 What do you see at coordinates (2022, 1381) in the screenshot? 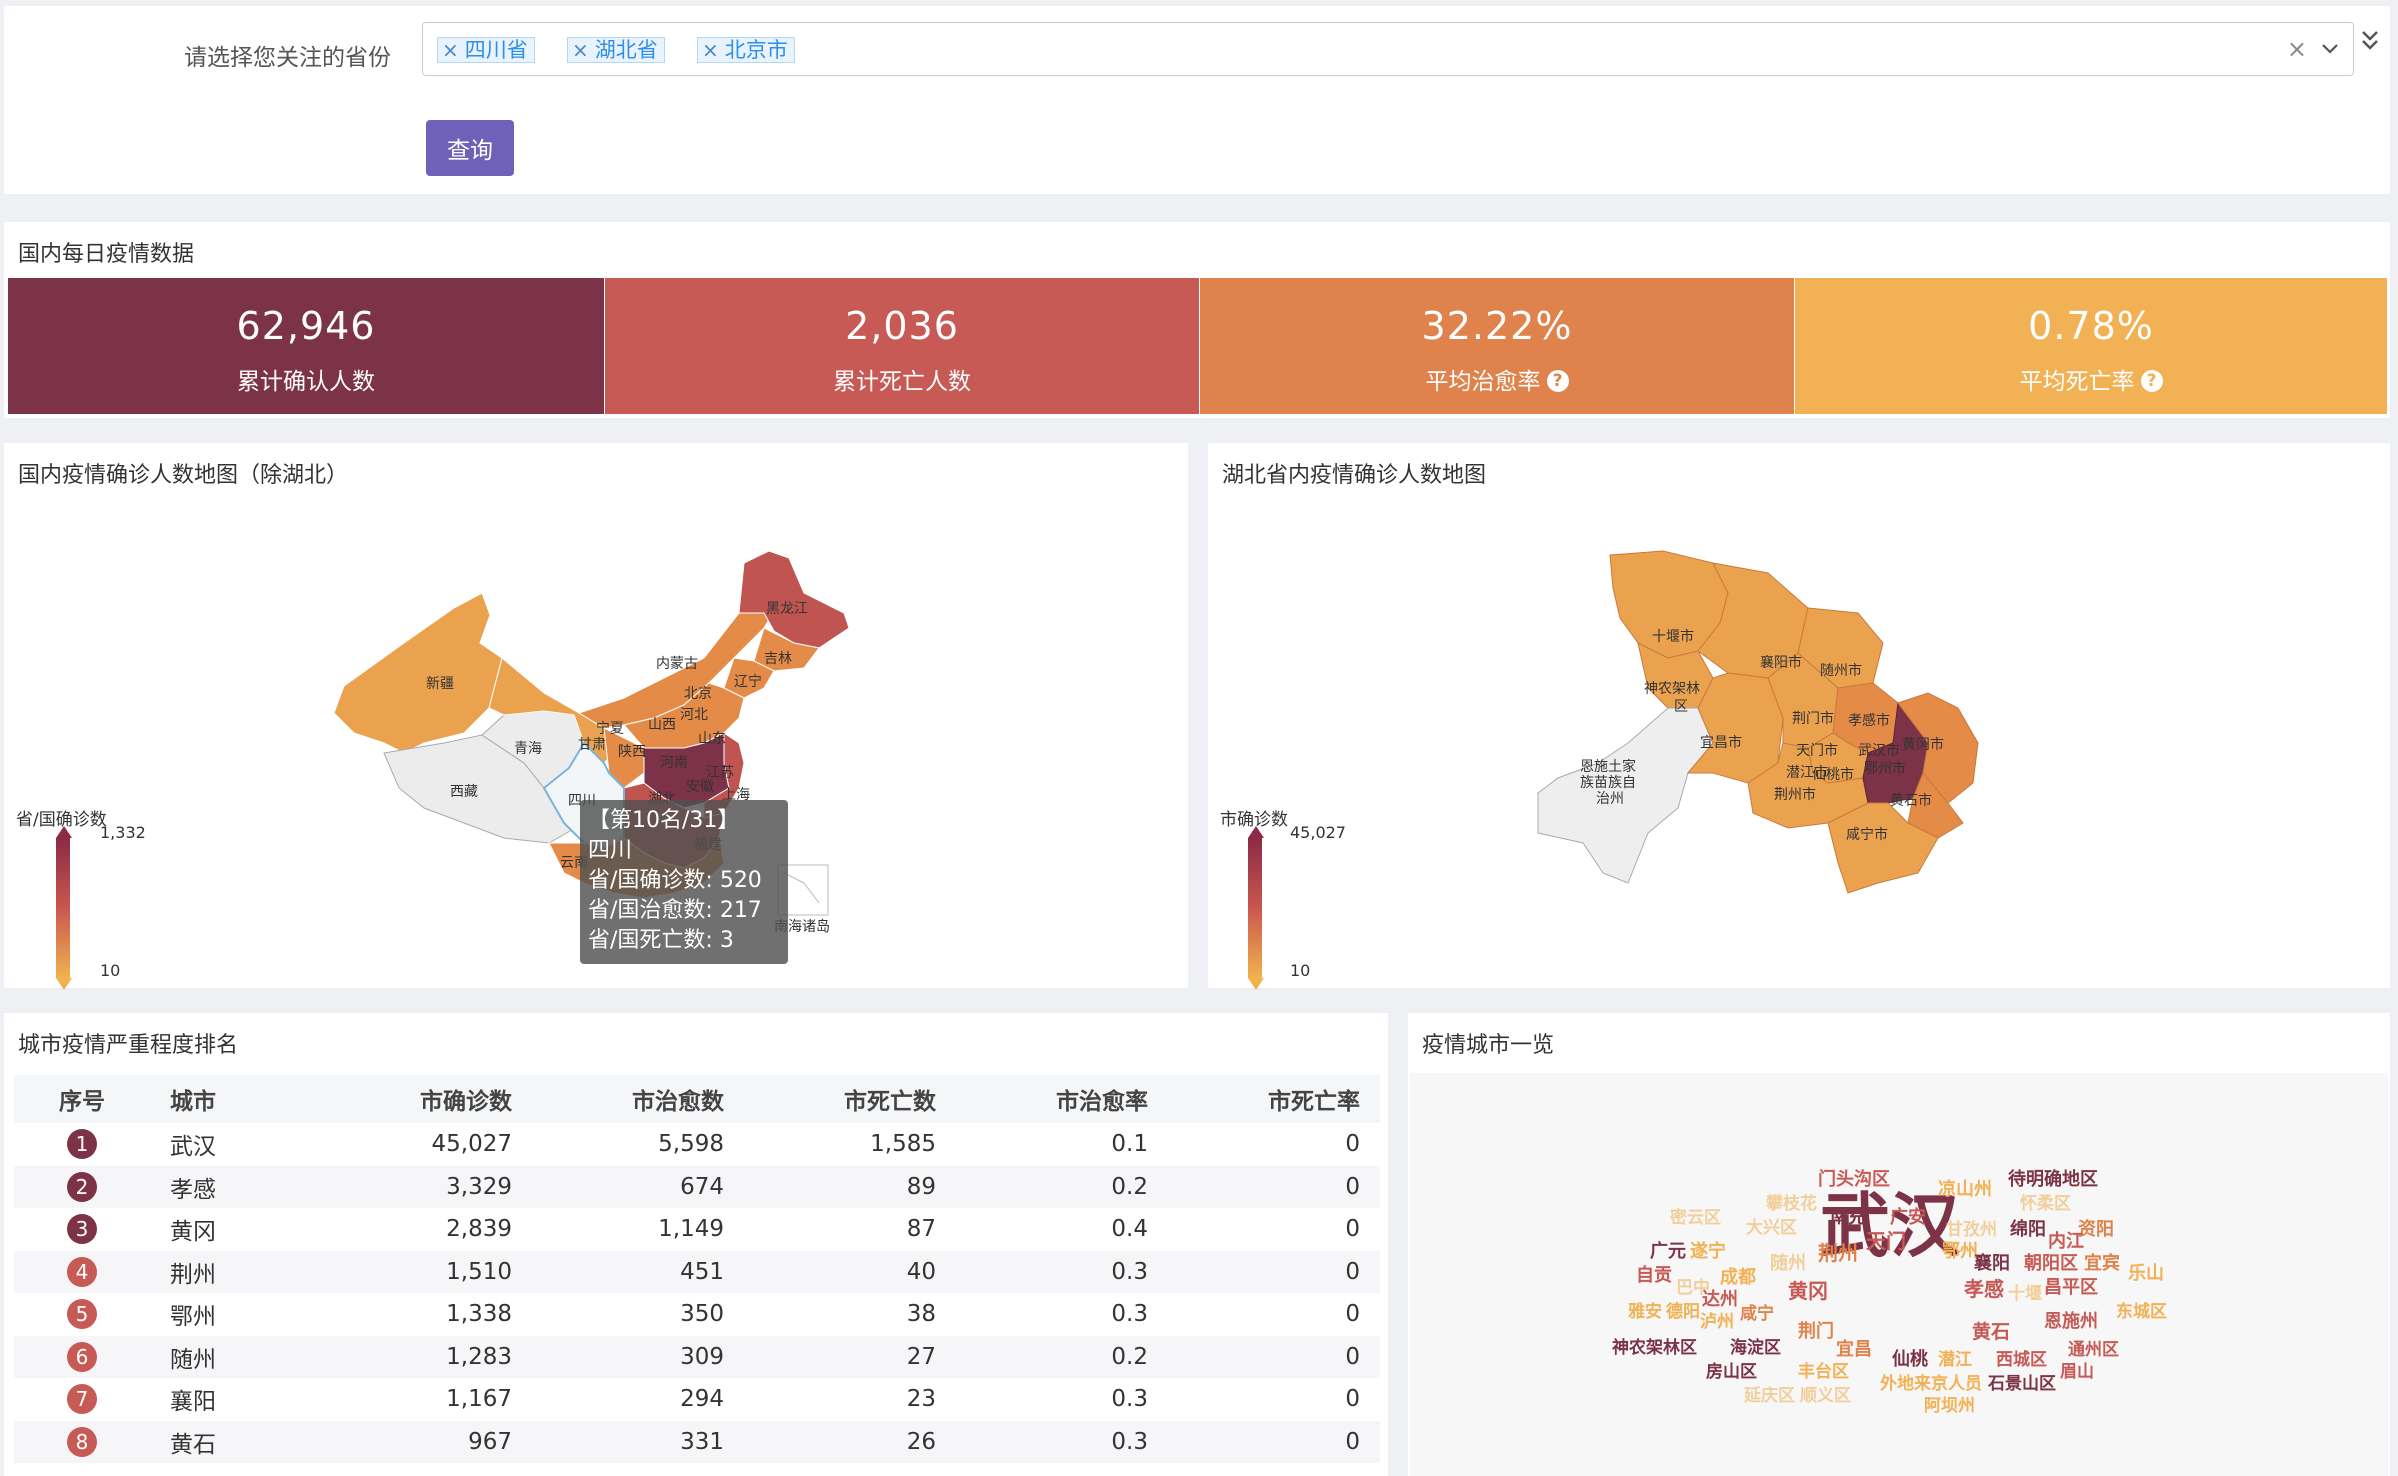
I see `cloud-word: 石景山区` at bounding box center [2022, 1381].